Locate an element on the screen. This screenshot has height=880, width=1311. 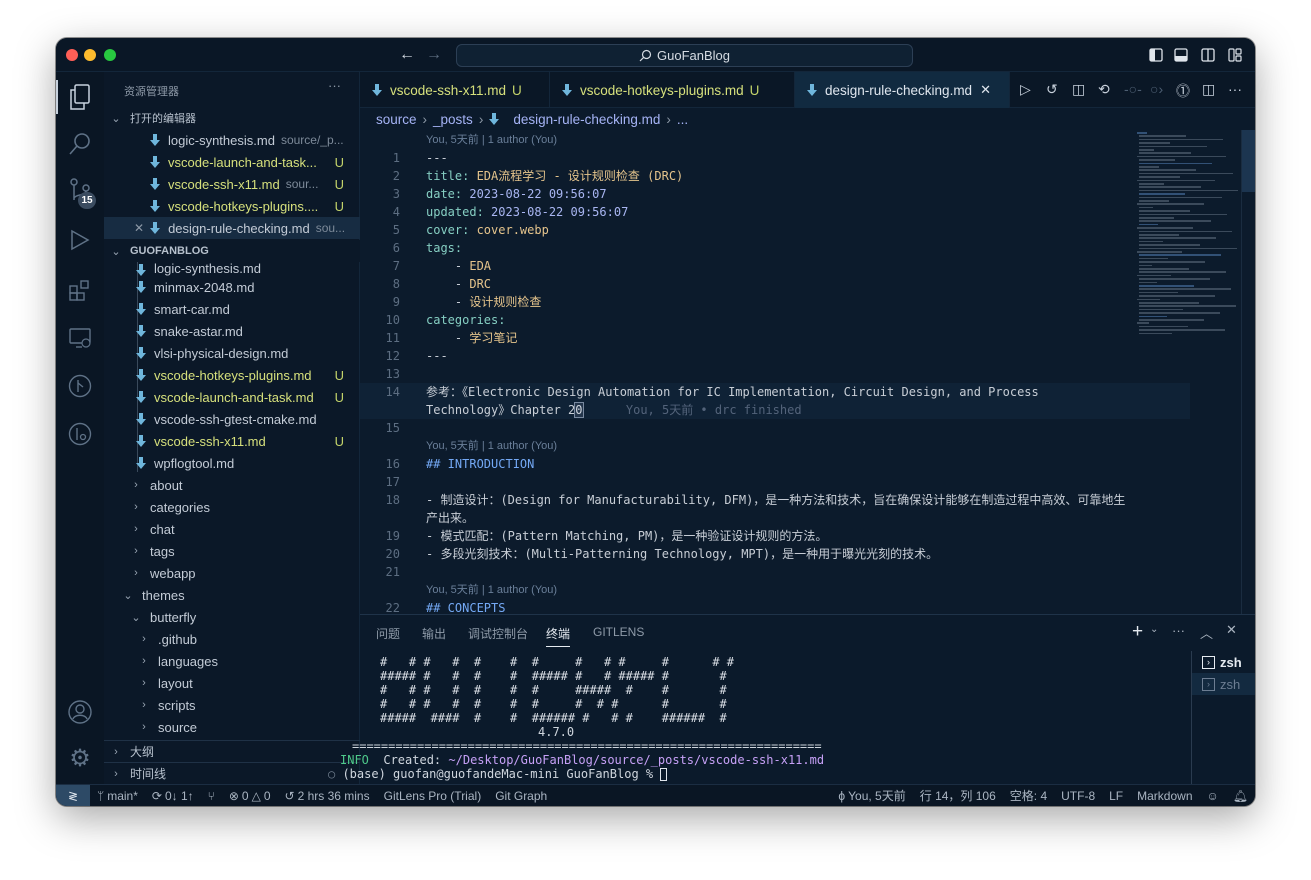
panel-tab: GITLENS is located at coordinates (618, 632).